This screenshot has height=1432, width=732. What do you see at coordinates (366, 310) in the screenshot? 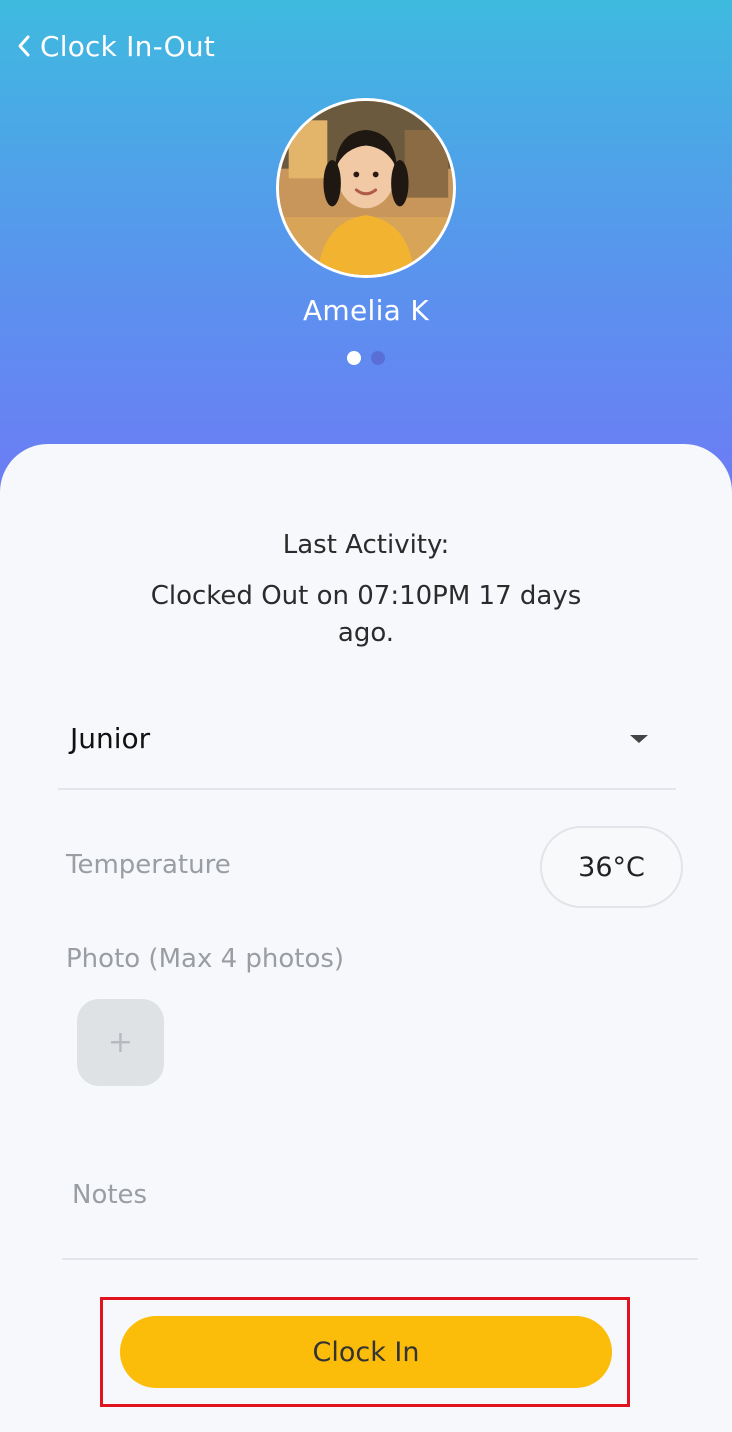
I see `child-name: Amelia K` at bounding box center [366, 310].